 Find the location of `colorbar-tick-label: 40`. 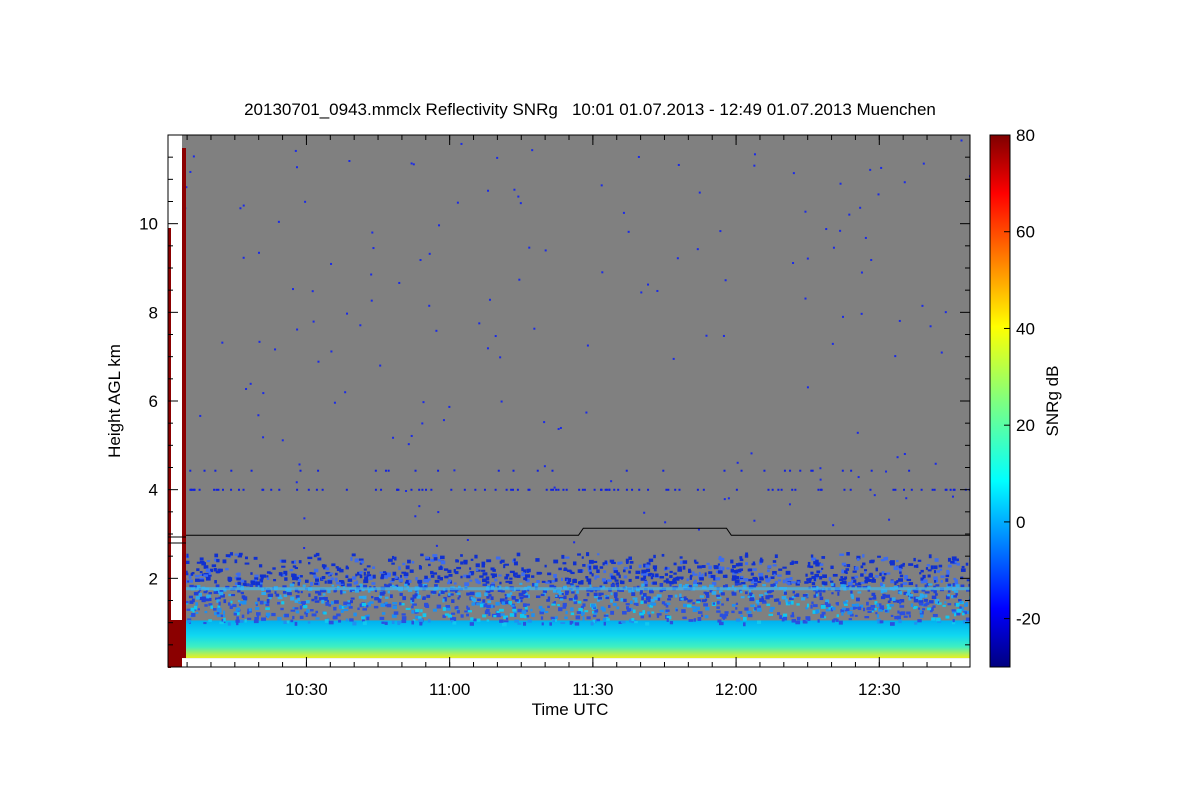

colorbar-tick-label: 40 is located at coordinates (1025, 328).